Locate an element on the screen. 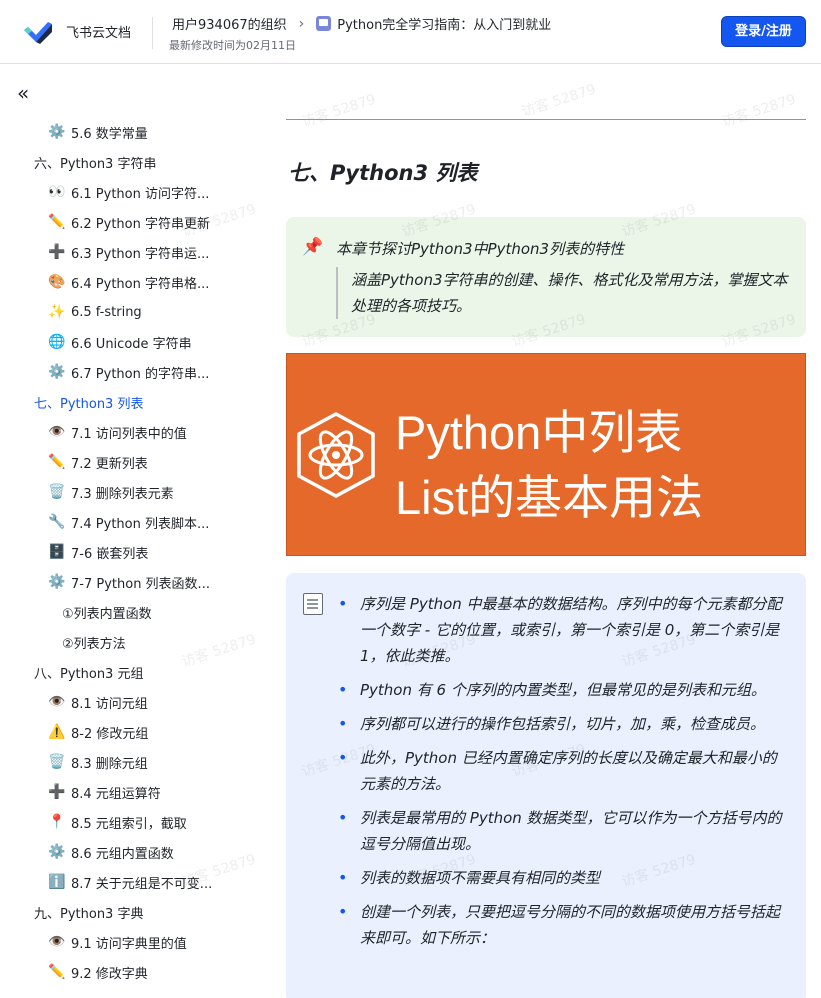 This screenshot has height=998, width=821. last-modified-text: 最新修改时间为02月11日 is located at coordinates (232, 45).